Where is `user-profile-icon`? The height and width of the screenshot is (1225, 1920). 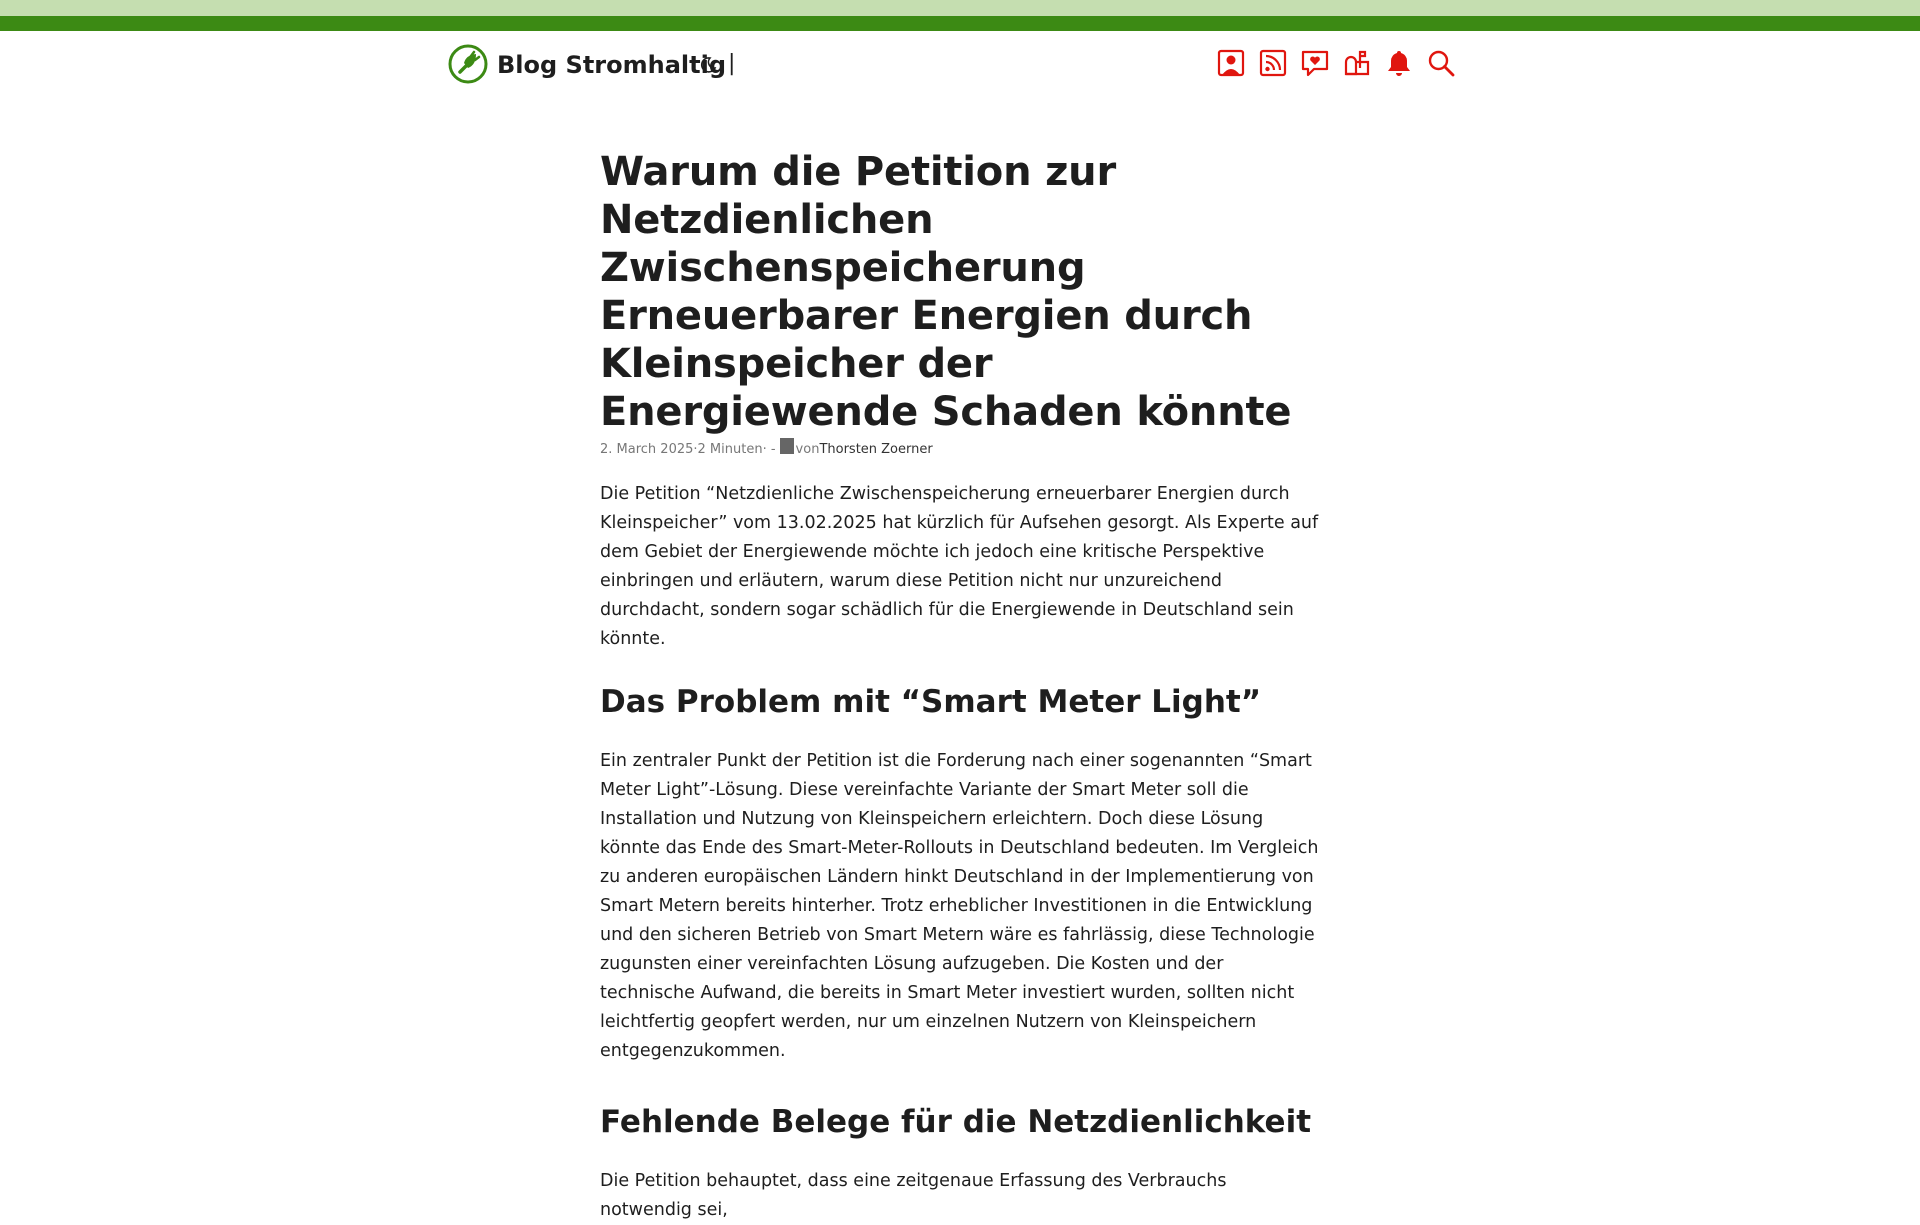
user-profile-icon is located at coordinates (1231, 63).